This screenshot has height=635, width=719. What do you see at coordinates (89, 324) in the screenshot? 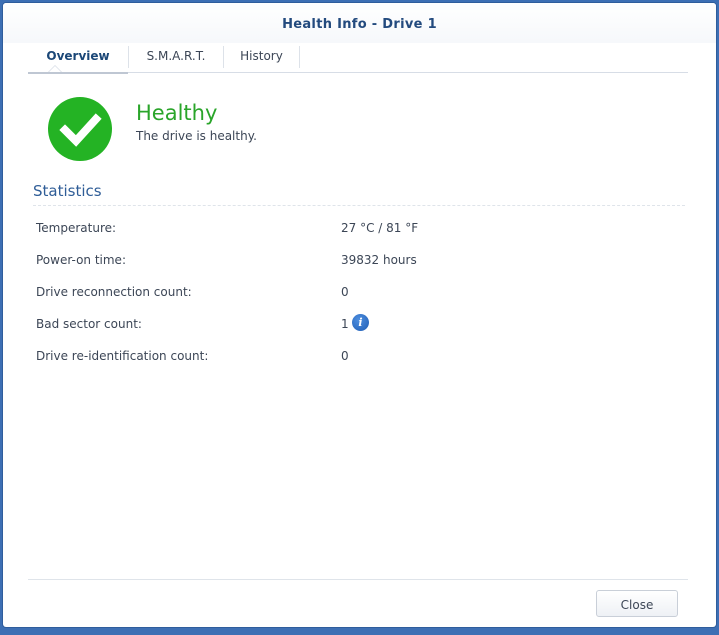
I see `stat-label: Bad sector count:` at bounding box center [89, 324].